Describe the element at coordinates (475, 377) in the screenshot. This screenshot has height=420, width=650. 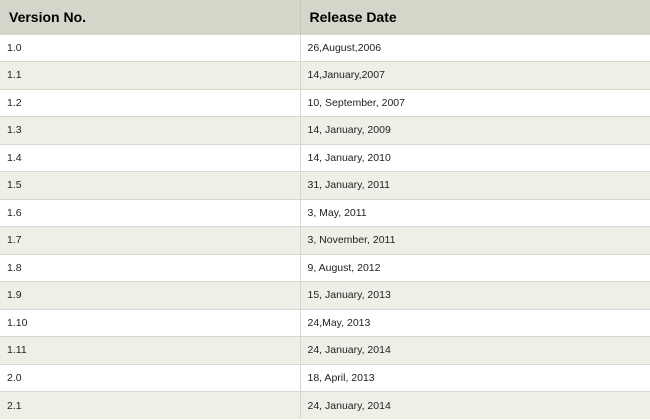
I see `release-date-cell: 18, April, 2013` at that location.